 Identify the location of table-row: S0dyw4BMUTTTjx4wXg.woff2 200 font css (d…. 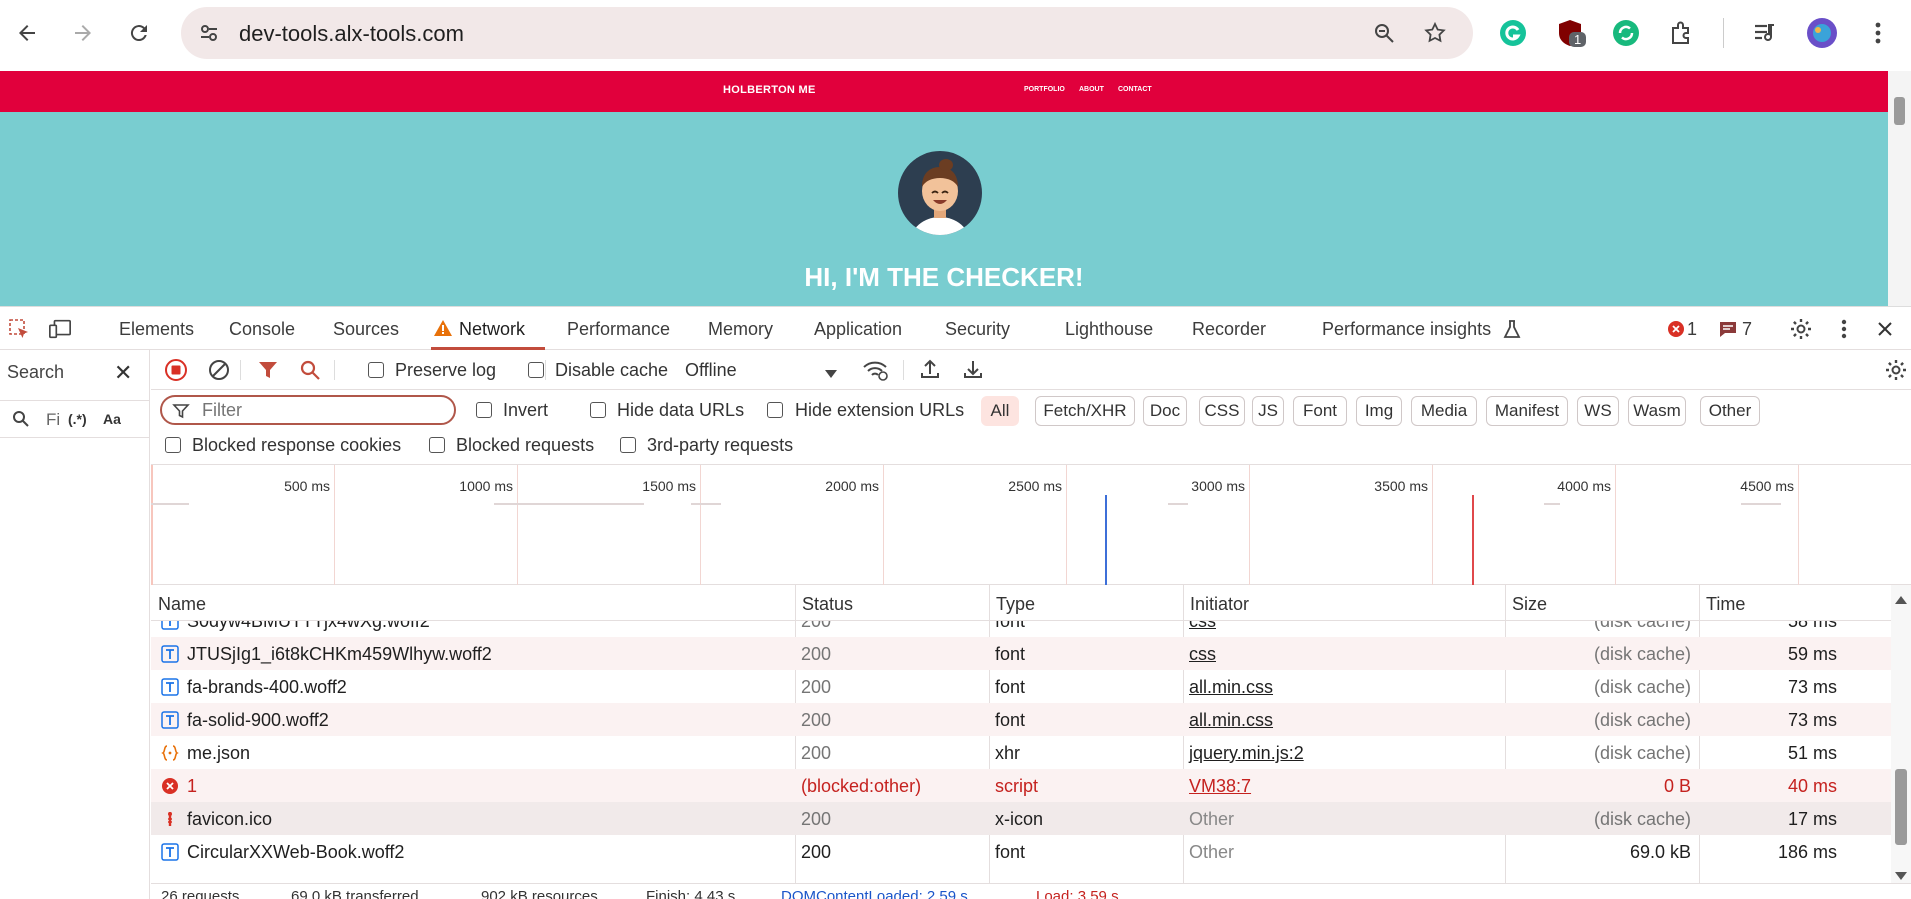
(1031, 629).